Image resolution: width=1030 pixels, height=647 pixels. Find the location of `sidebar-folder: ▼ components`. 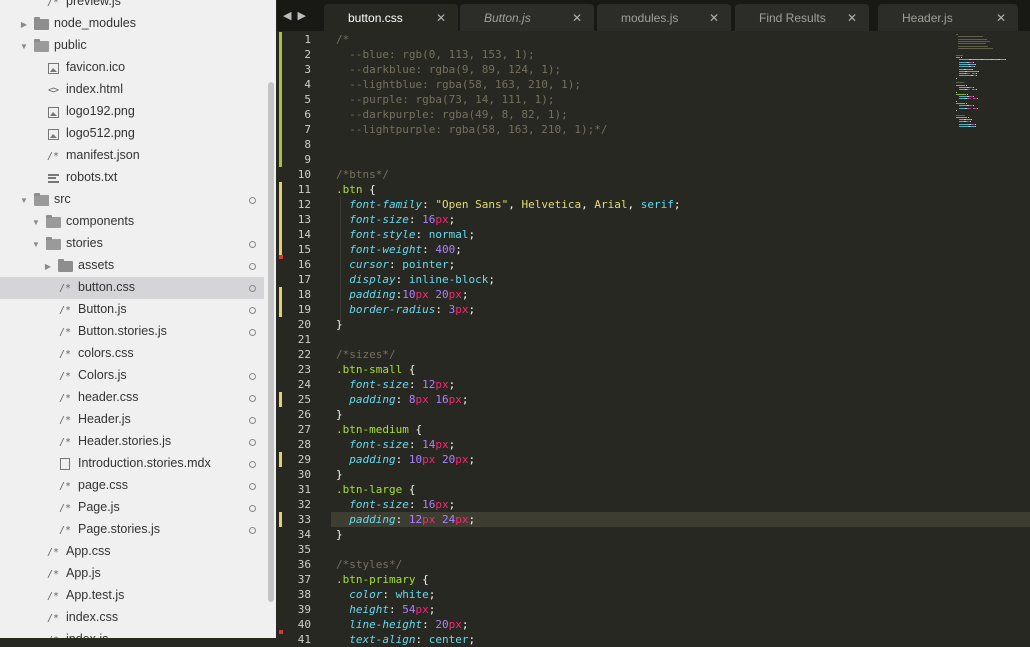

sidebar-folder: ▼ components is located at coordinates (132, 222).